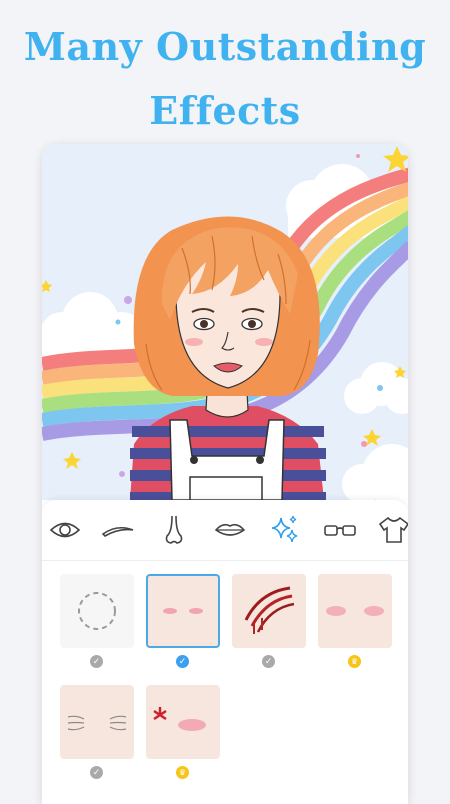 This screenshot has height=804, width=450. I want to click on sparkle-effects-icon, so click(284, 529).